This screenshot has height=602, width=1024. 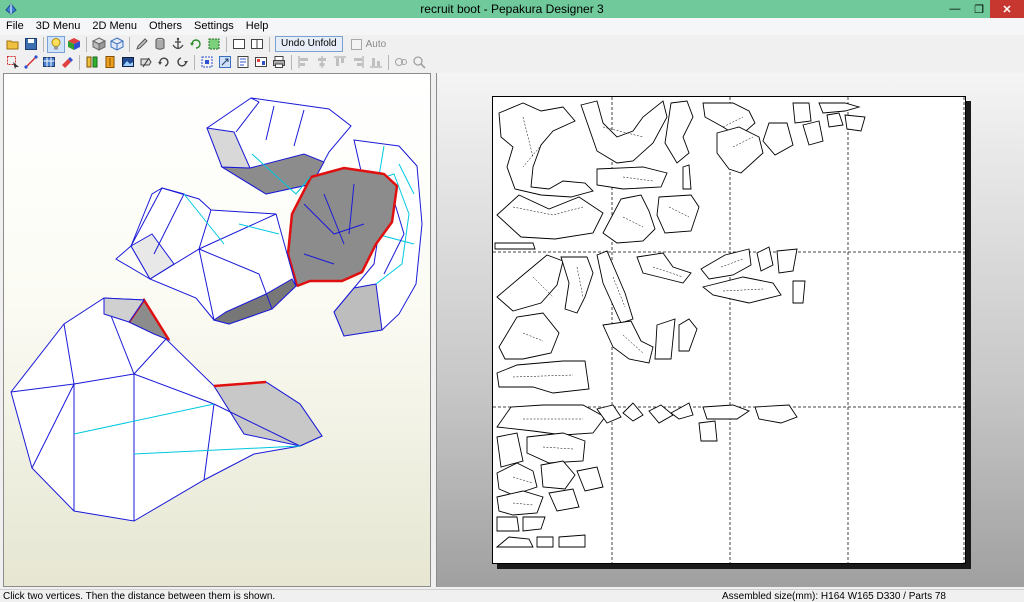 I want to click on select-tool-icon, so click(x=13, y=62).